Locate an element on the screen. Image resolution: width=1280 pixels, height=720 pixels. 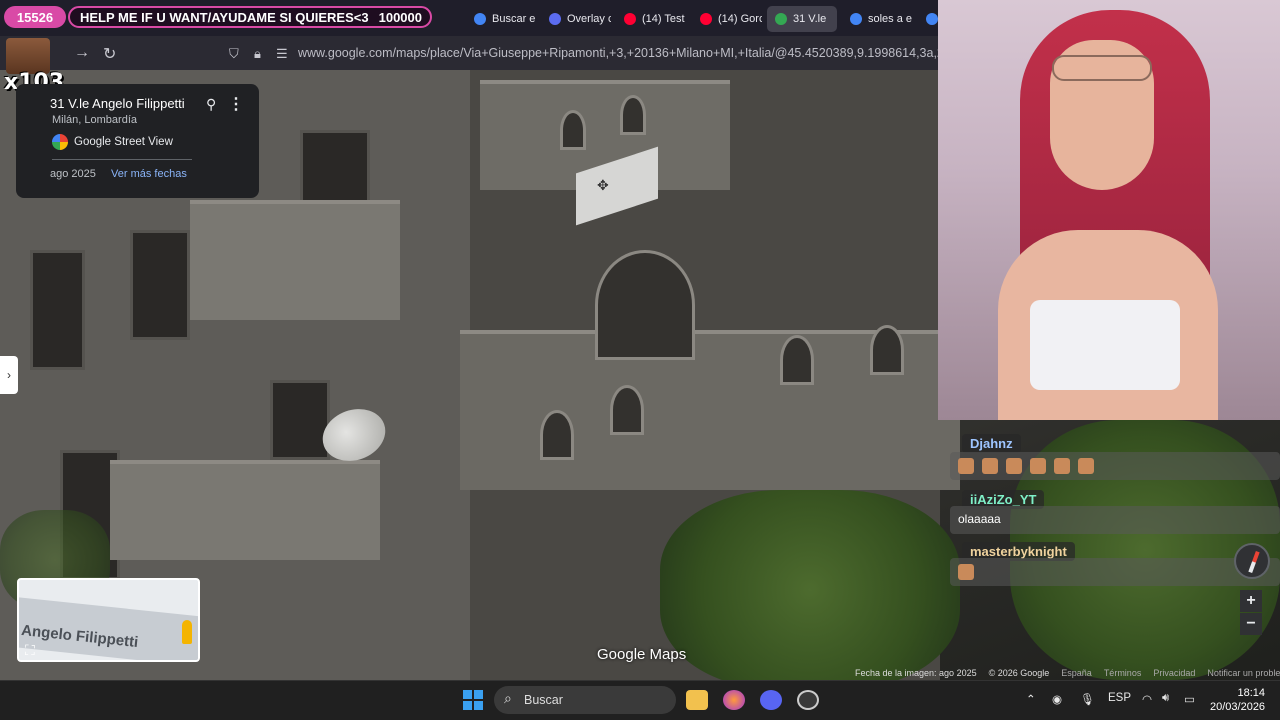
terms-link: Términos is located at coordinates (1123, 674).